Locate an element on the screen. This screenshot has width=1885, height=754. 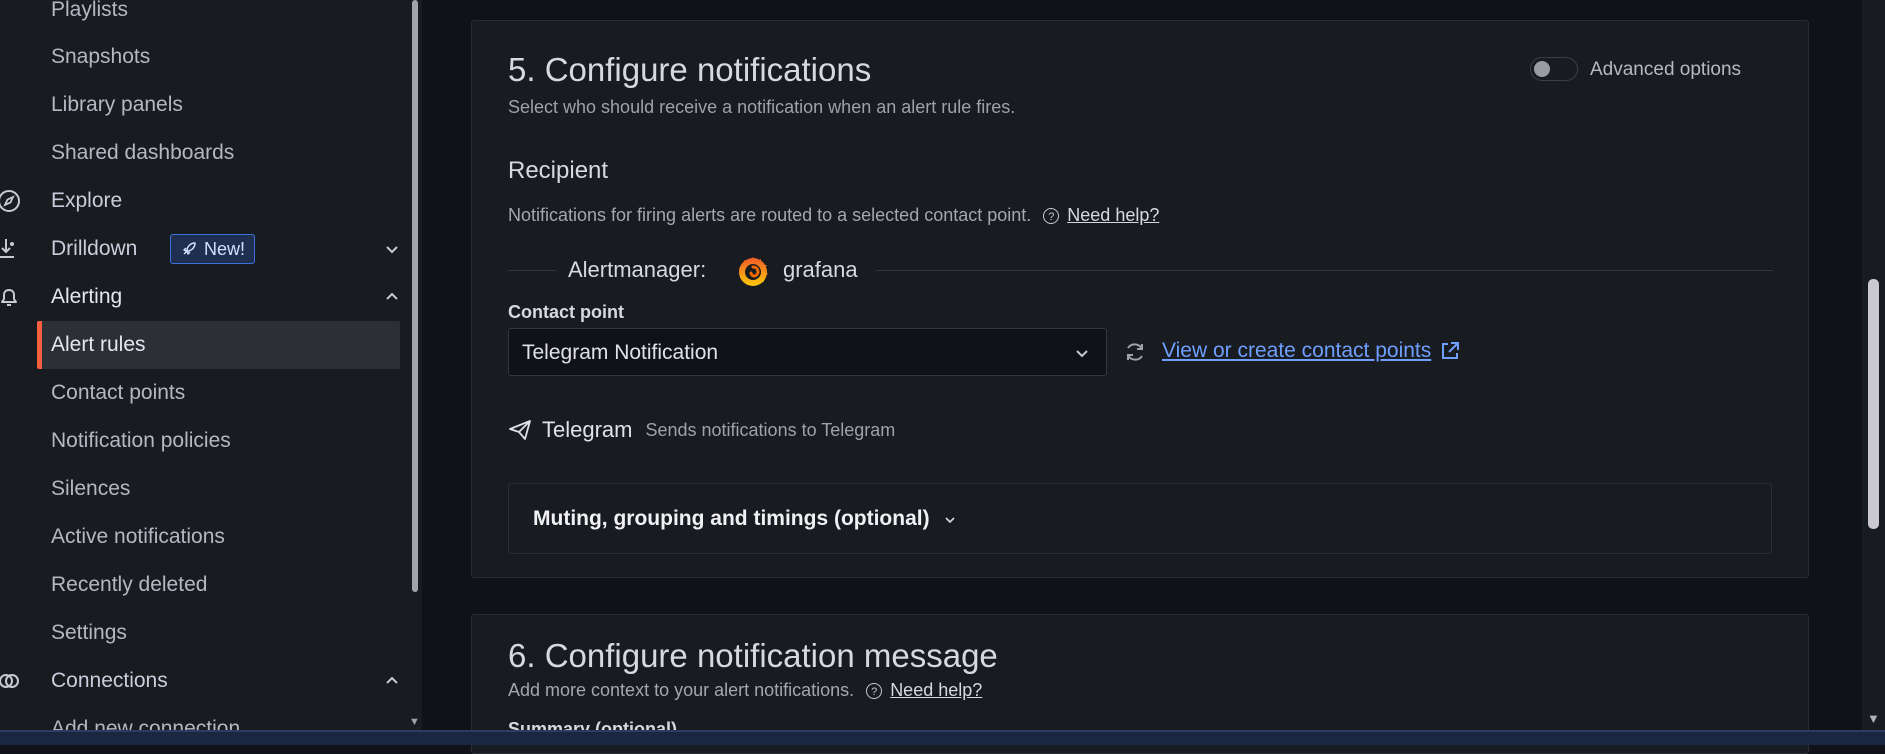
advanced-options-toggle is located at coordinates (1554, 69).